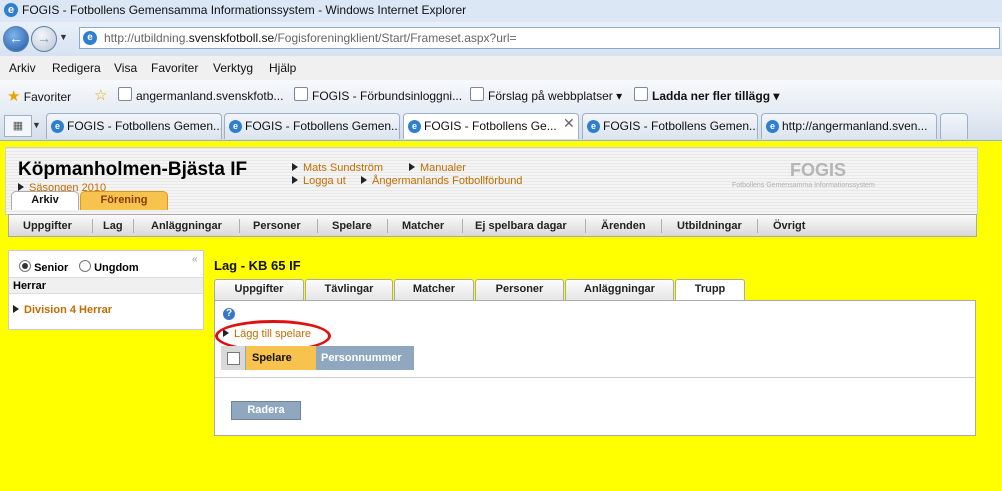 The image size is (1002, 491). What do you see at coordinates (124, 200) in the screenshot?
I see `tab-forening: Förening` at bounding box center [124, 200].